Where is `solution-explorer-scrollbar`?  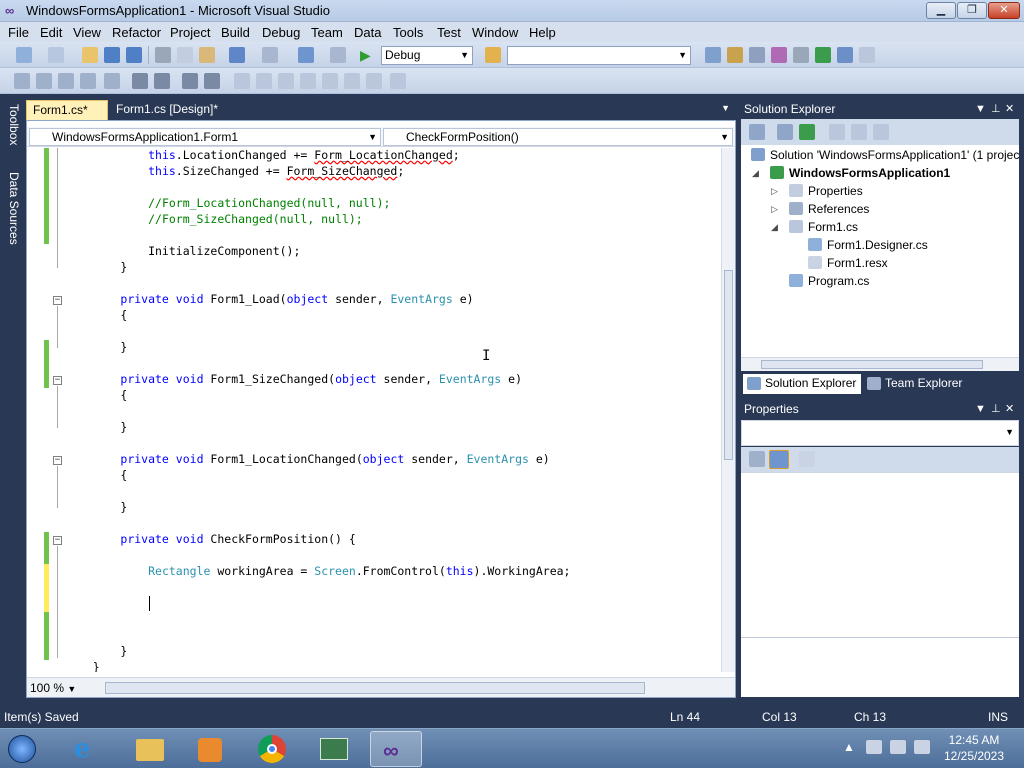 solution-explorer-scrollbar is located at coordinates (880, 364).